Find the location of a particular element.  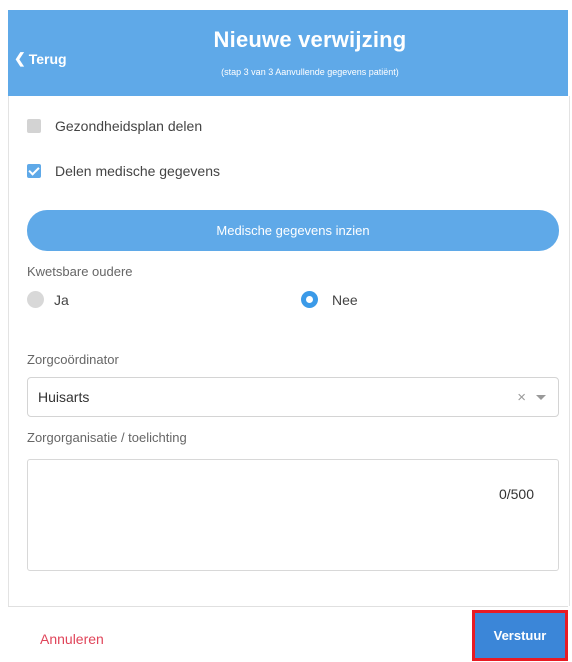

footer-bar: Annuleren Verstuur is located at coordinates (288, 634).